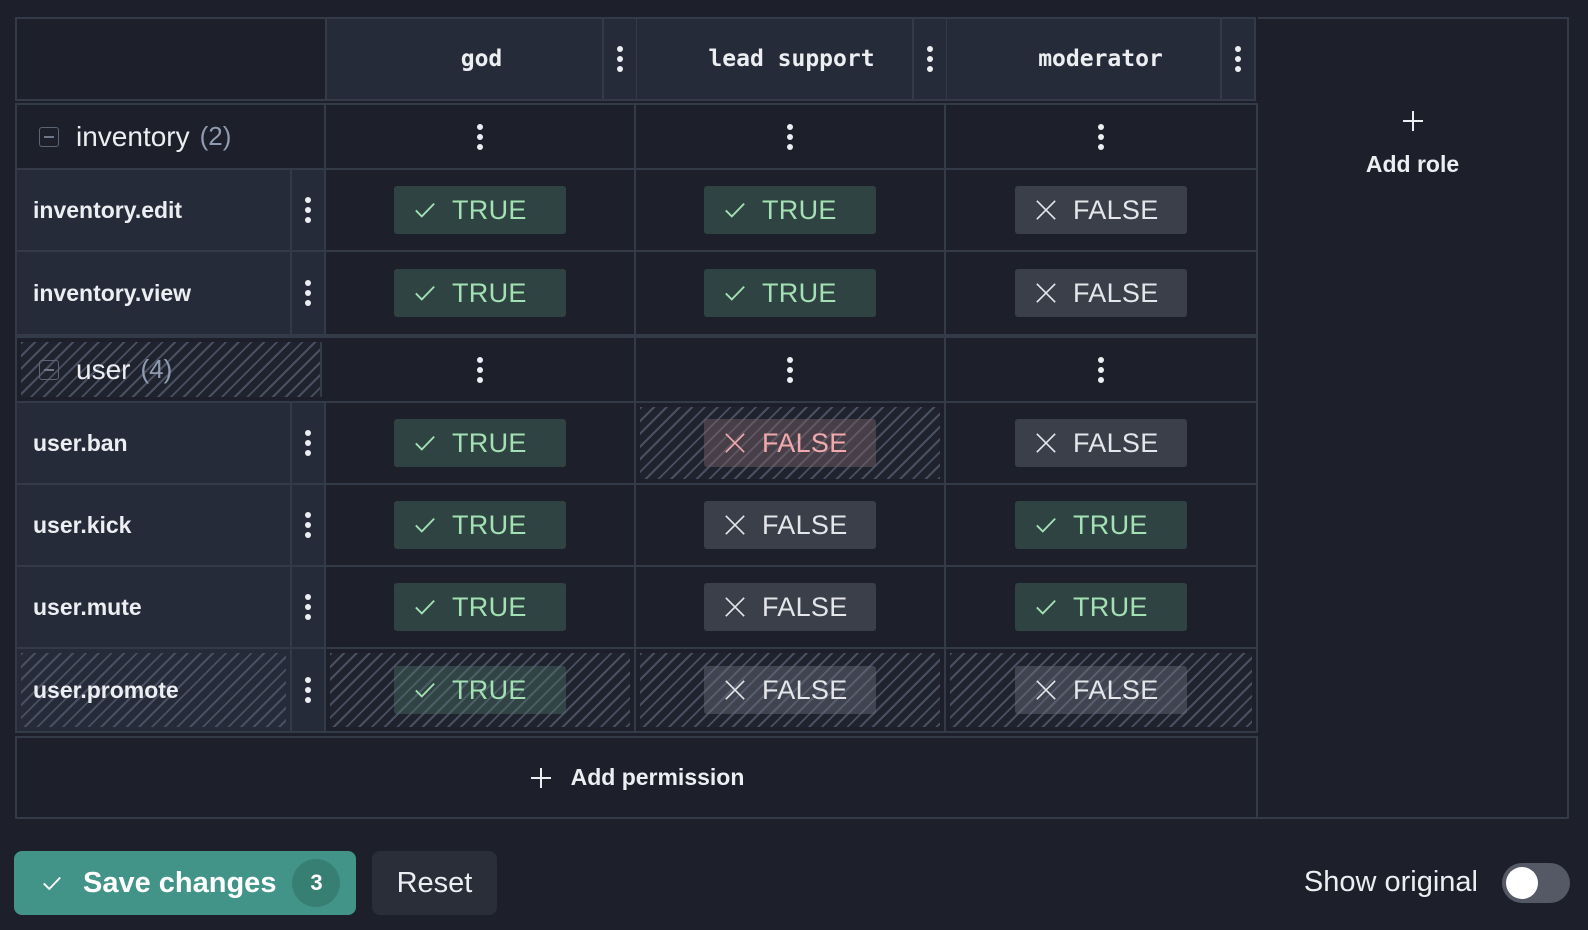 This screenshot has width=1588, height=930. I want to click on show-original-toggle, so click(1536, 883).